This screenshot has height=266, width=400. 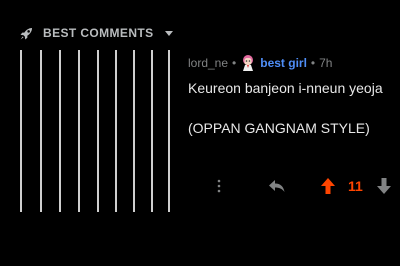 I want to click on comment-time: 7h, so click(x=326, y=63).